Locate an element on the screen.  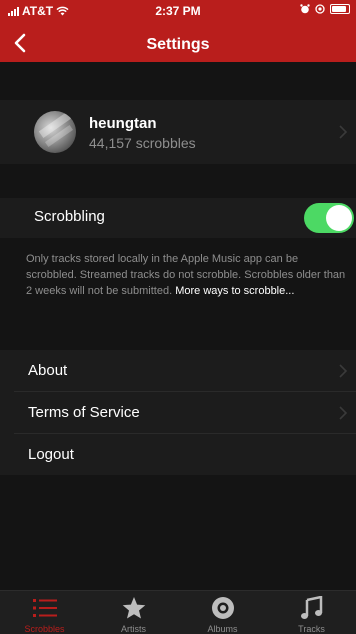
menu-item-terms: Terms of Service is located at coordinates (178, 412).